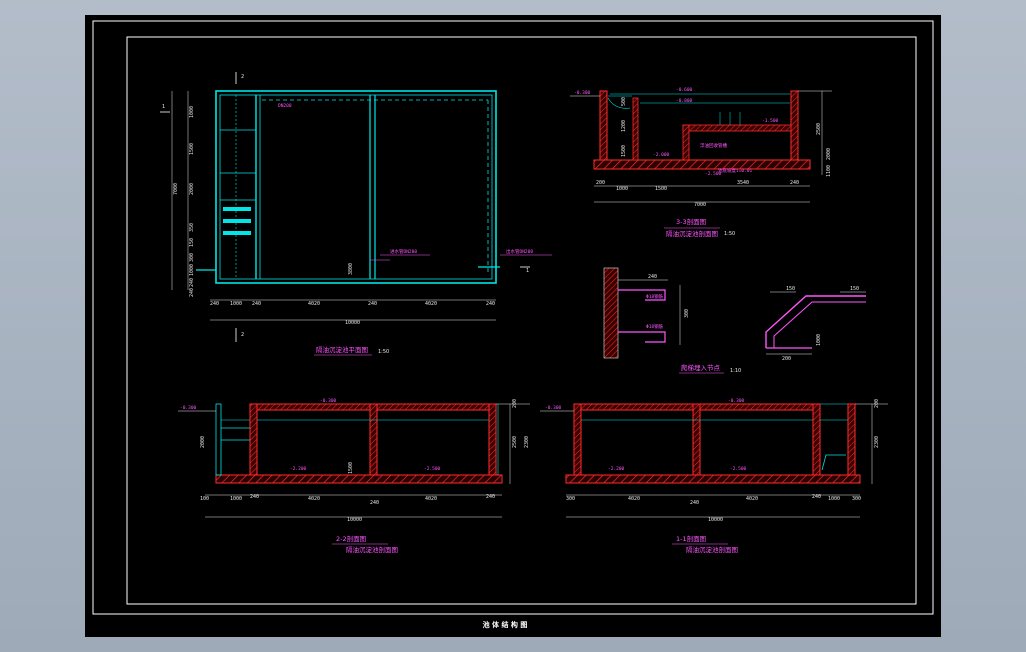  I want to click on s1-elev-4: -2.500, so click(738, 469).